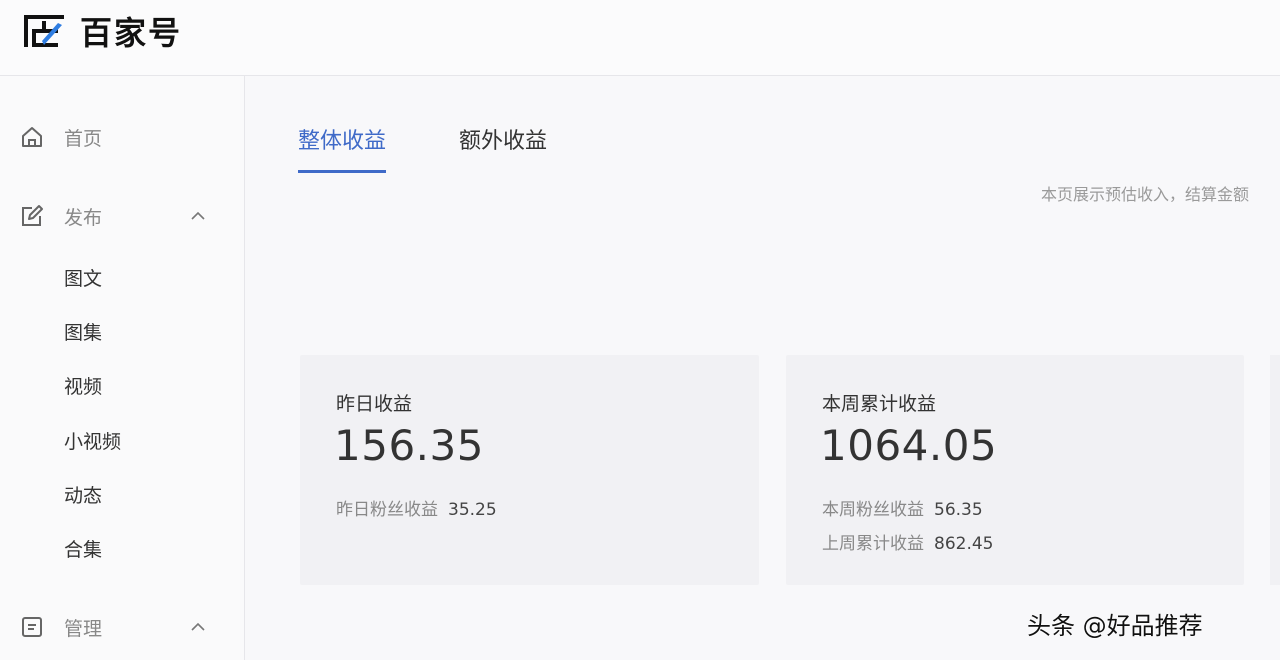  What do you see at coordinates (342, 148) in the screenshot?
I see `tab-overall-earnings: 整体收益` at bounding box center [342, 148].